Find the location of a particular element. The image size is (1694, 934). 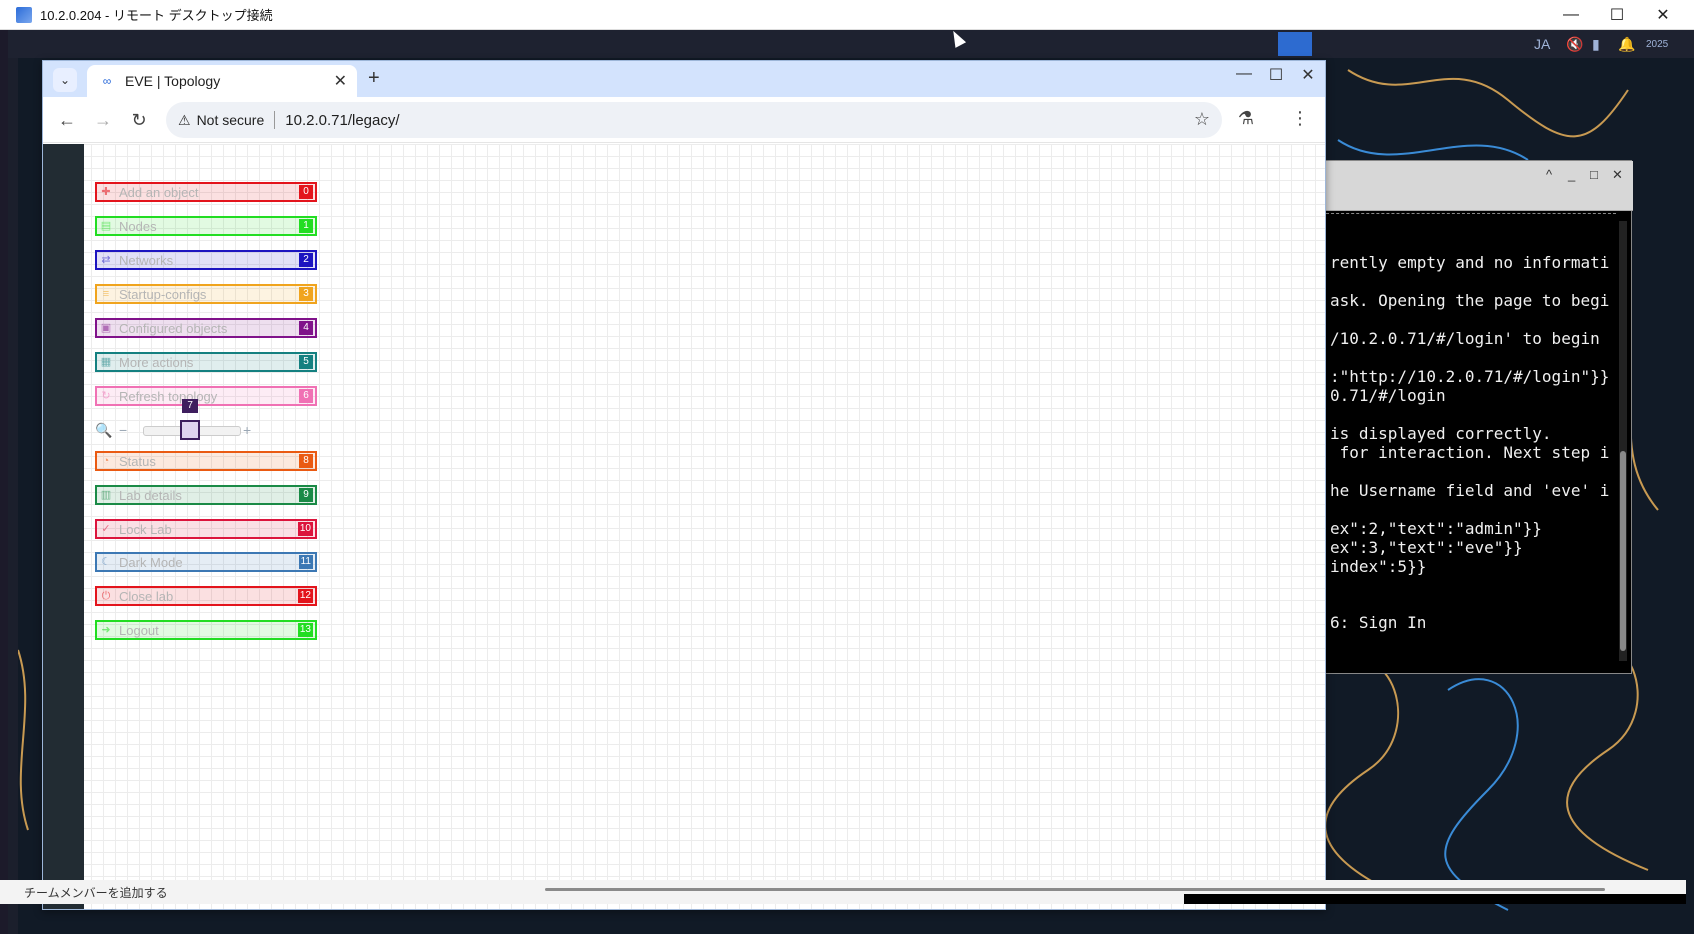

menu-item-label: Configured objects is located at coordinates (173, 328).